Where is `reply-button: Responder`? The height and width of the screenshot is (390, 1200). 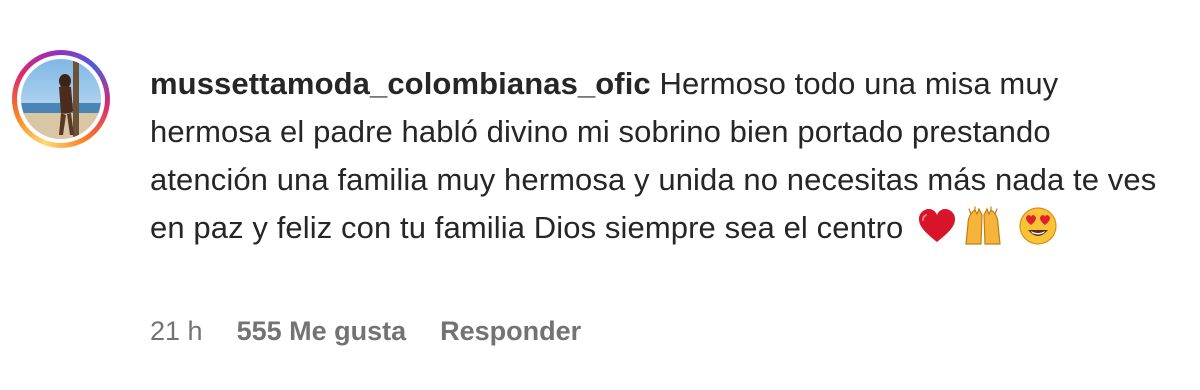 reply-button: Responder is located at coordinates (510, 331).